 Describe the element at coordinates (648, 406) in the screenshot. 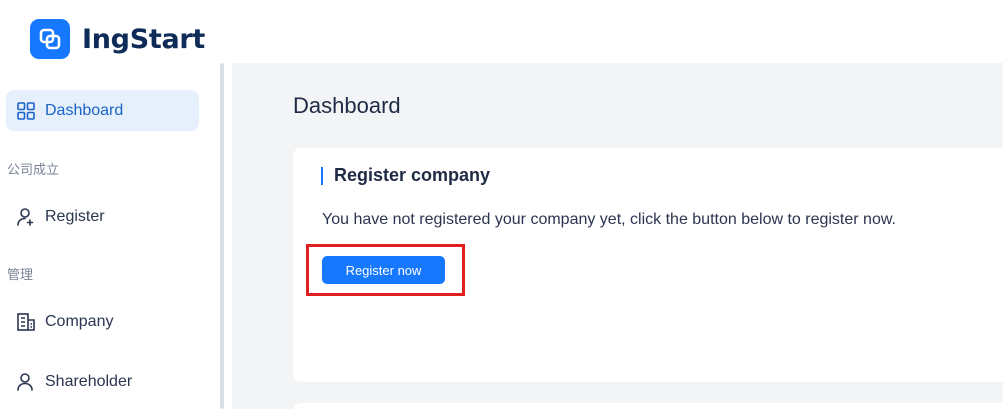

I see `secondary-card` at that location.